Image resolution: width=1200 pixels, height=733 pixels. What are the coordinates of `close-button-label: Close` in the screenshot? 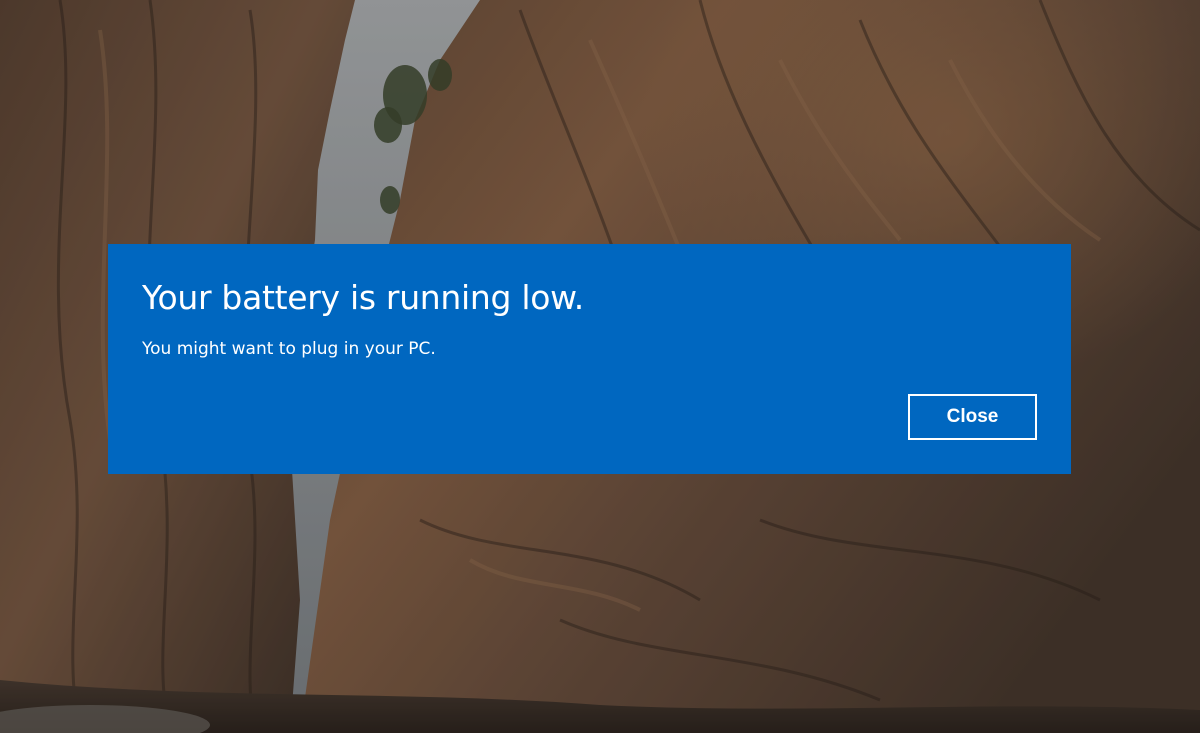 It's located at (972, 416).